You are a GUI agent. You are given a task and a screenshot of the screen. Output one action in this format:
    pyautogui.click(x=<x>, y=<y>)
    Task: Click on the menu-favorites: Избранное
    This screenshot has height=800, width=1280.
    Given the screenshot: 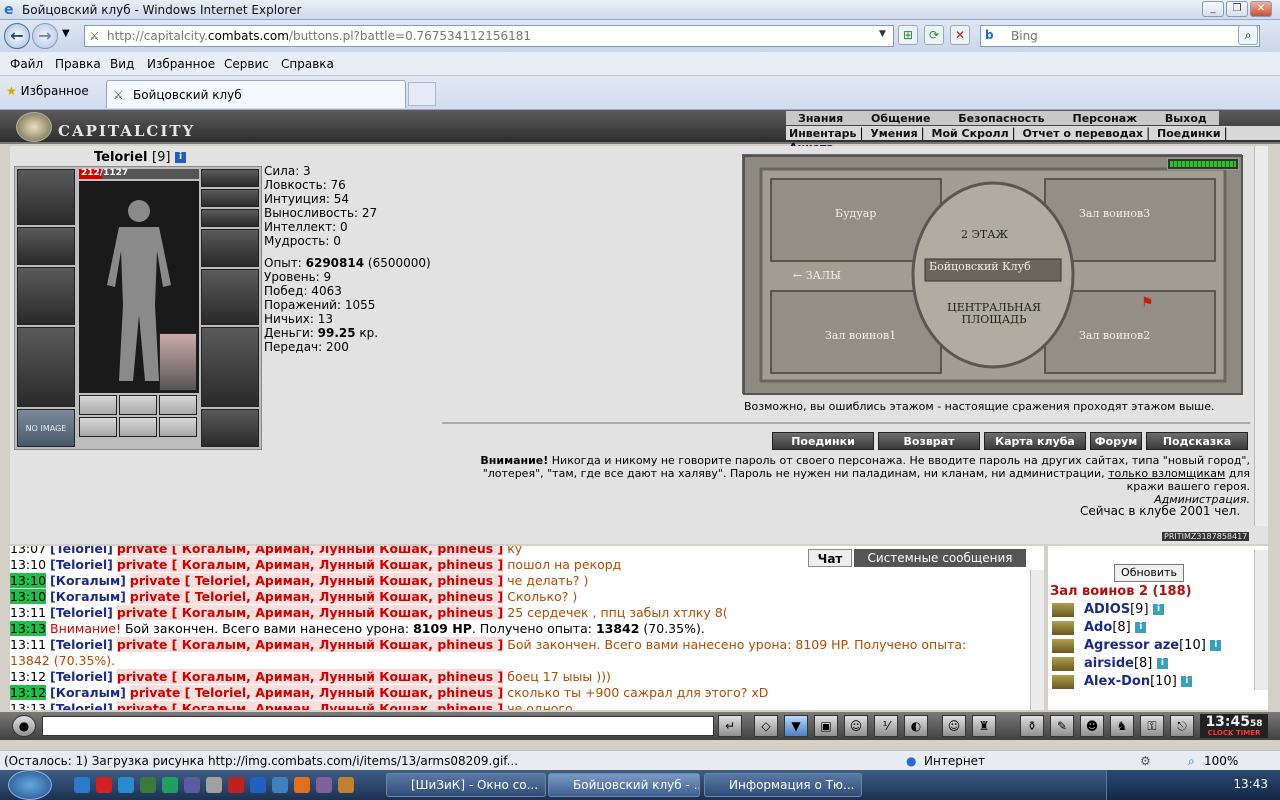 What is the action you would take?
    pyautogui.click(x=181, y=64)
    